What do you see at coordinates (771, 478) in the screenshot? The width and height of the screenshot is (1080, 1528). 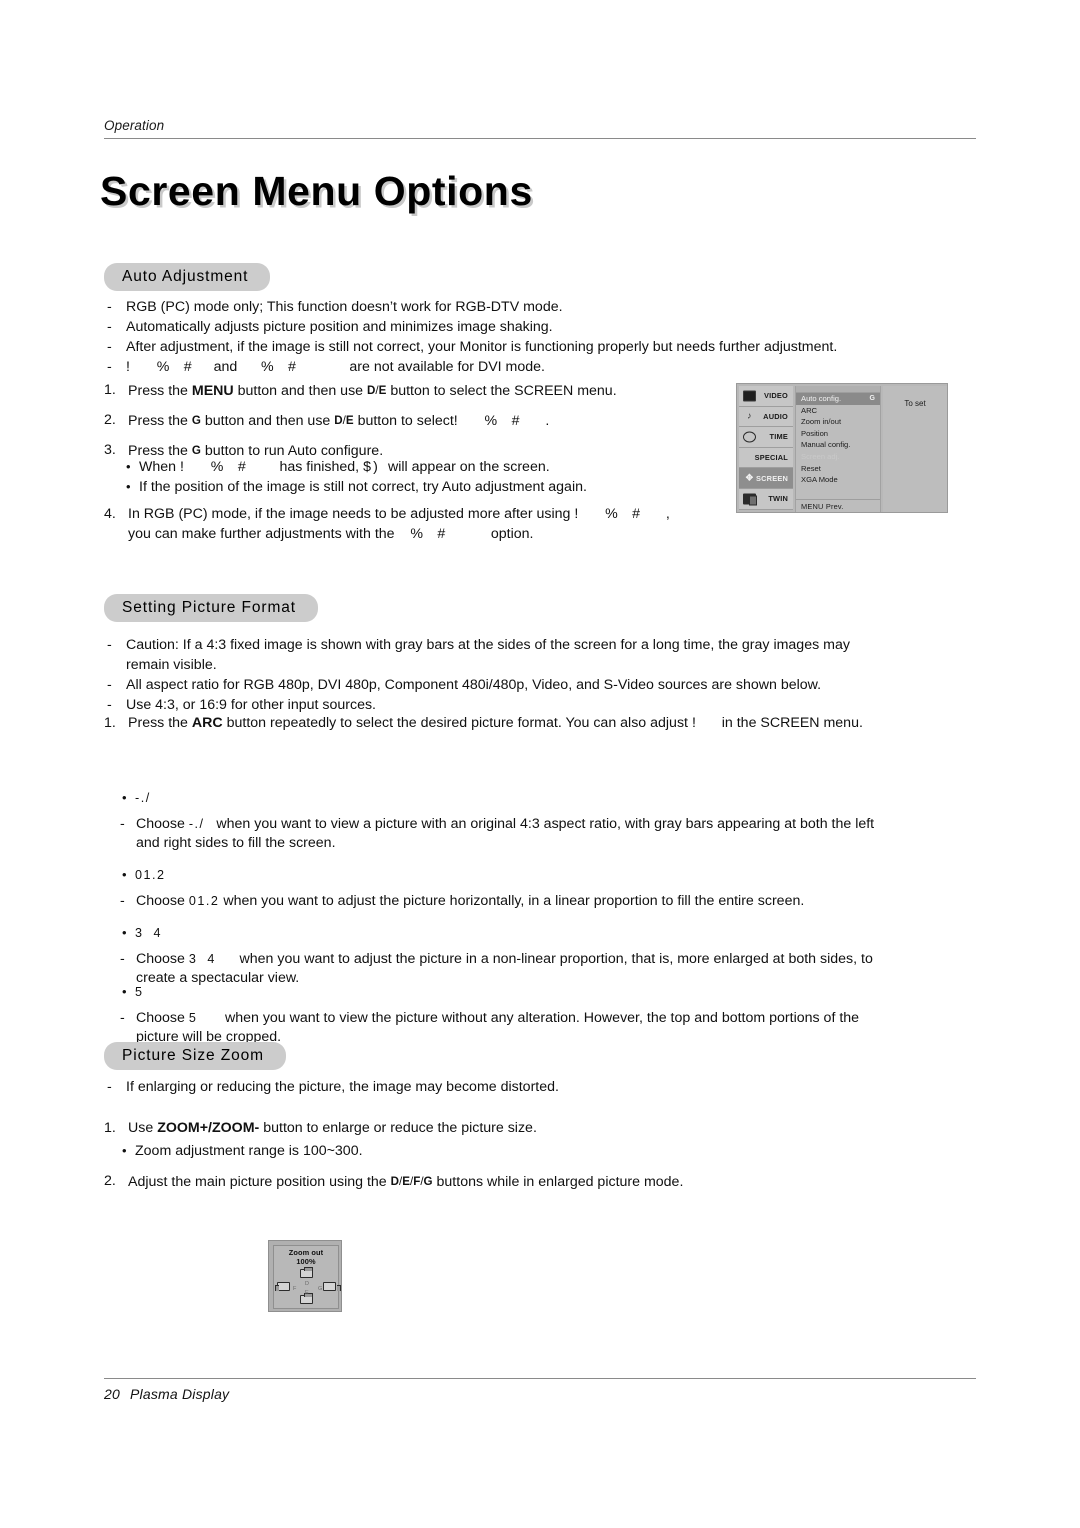 I see `osd-tab-label: SCREEN` at bounding box center [771, 478].